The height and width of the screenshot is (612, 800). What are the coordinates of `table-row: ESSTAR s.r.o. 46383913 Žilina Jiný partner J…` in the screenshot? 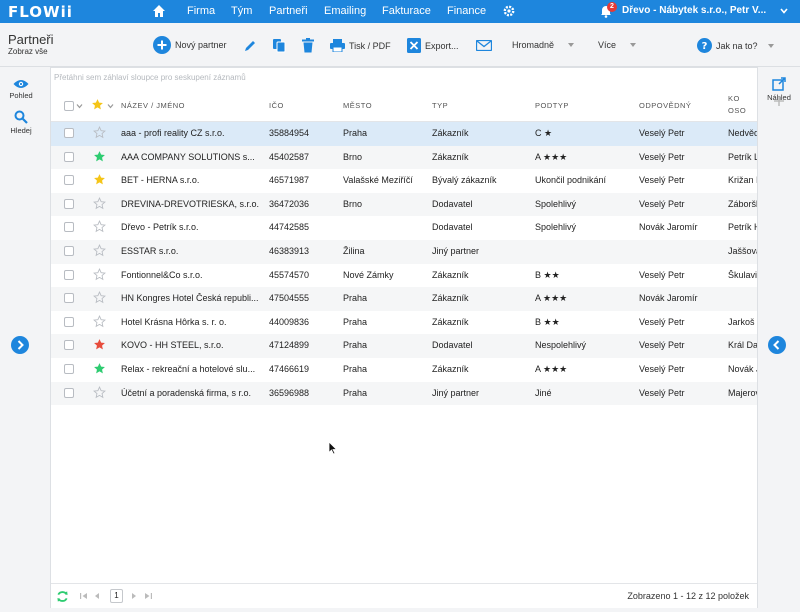 It's located at (404, 252).